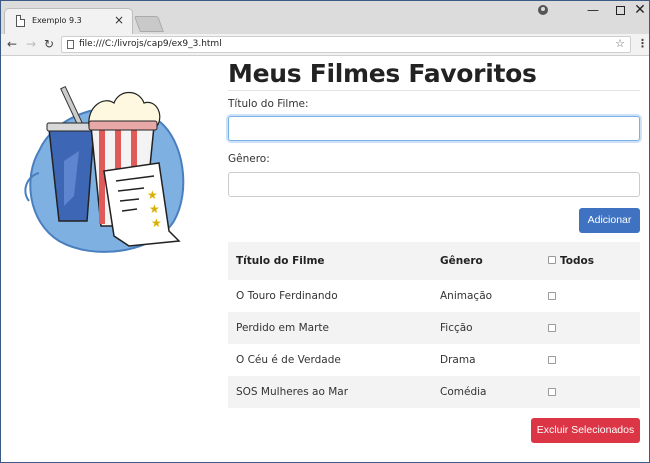  What do you see at coordinates (486, 328) in the screenshot?
I see `row-genre: Ficção` at bounding box center [486, 328].